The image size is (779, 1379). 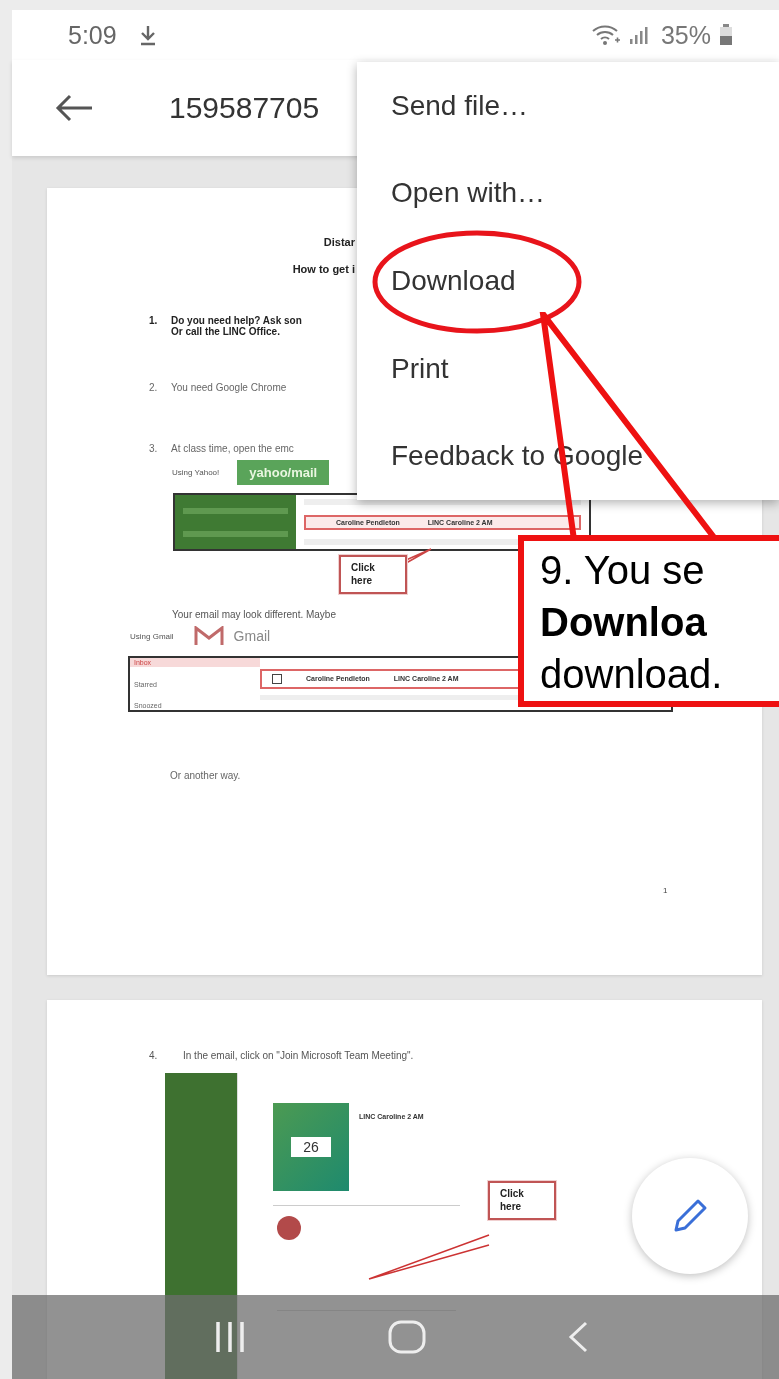 What do you see at coordinates (154, 387) in the screenshot?
I see `step-number: 2.` at bounding box center [154, 387].